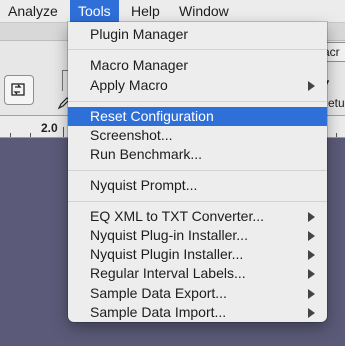 The width and height of the screenshot is (345, 346). What do you see at coordinates (129, 85) in the screenshot?
I see `menu-item-label: Apply Macro` at bounding box center [129, 85].